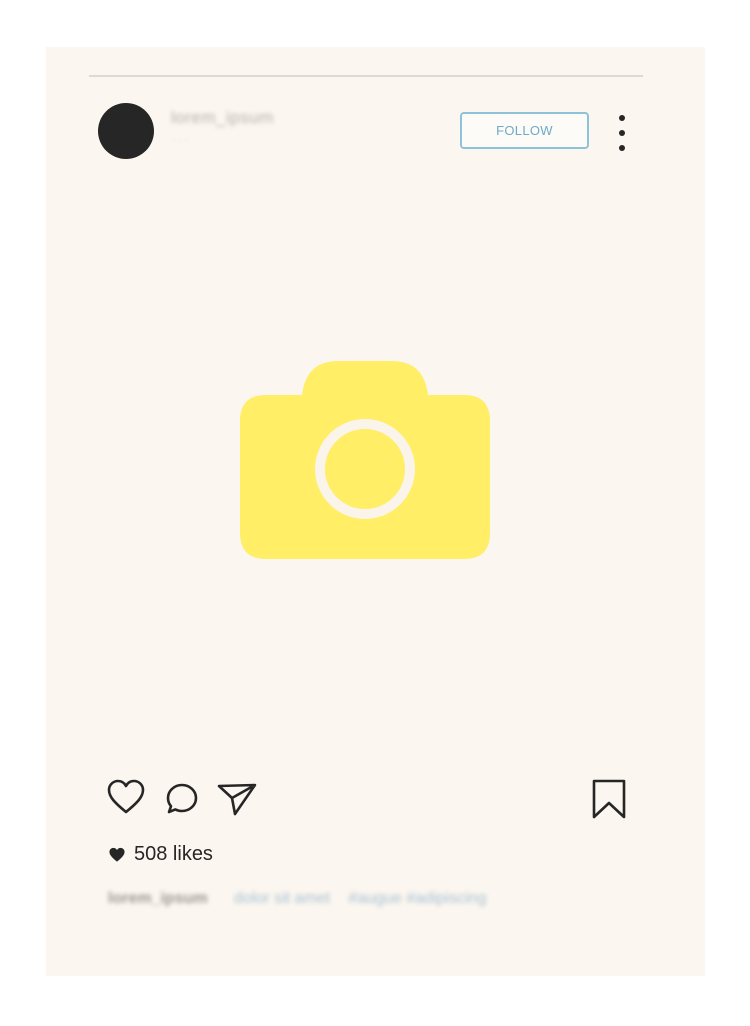 This screenshot has width=750, height=1026. I want to click on top-divider, so click(366, 76).